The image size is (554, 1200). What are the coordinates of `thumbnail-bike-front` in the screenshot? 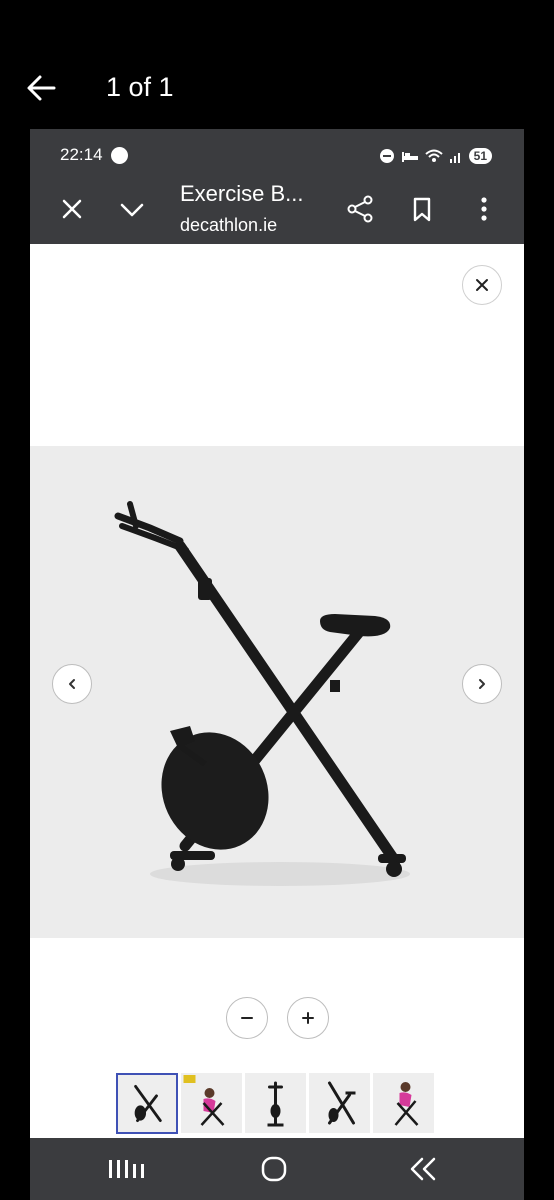 It's located at (147, 1103).